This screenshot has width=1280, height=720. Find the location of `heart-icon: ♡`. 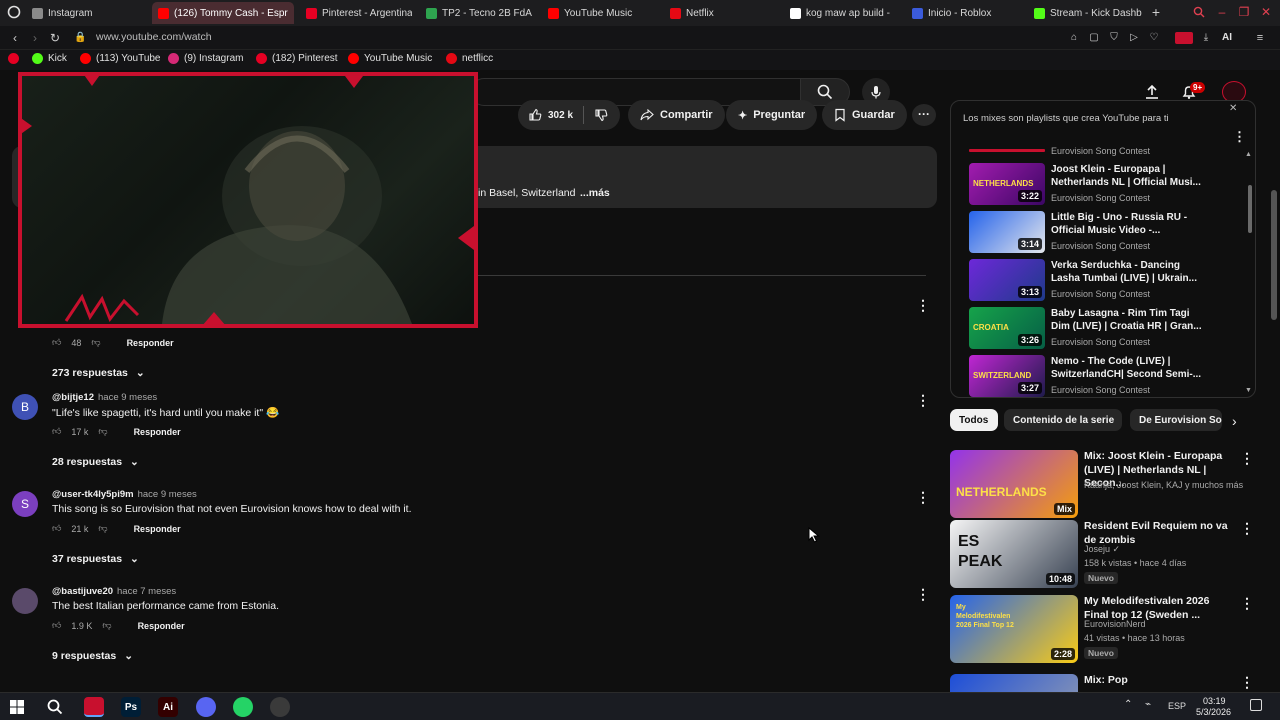

heart-icon: ♡ is located at coordinates (1154, 38).